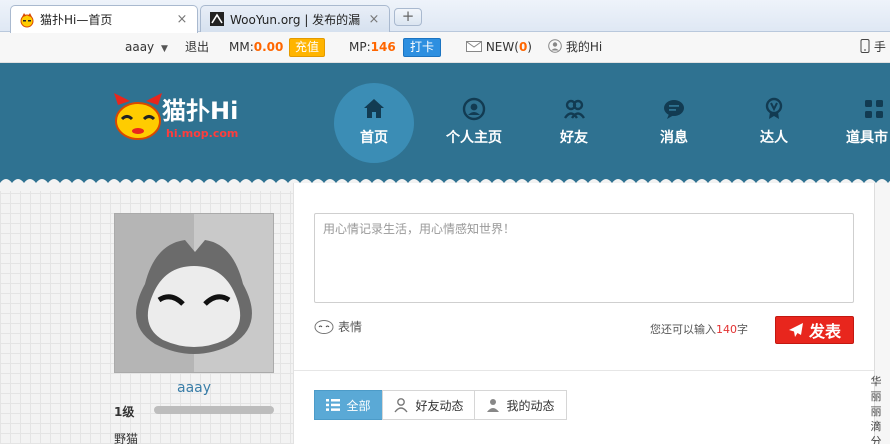  What do you see at coordinates (530, 405) in the screenshot?
I see `filter-label: 我的动态` at bounding box center [530, 405].